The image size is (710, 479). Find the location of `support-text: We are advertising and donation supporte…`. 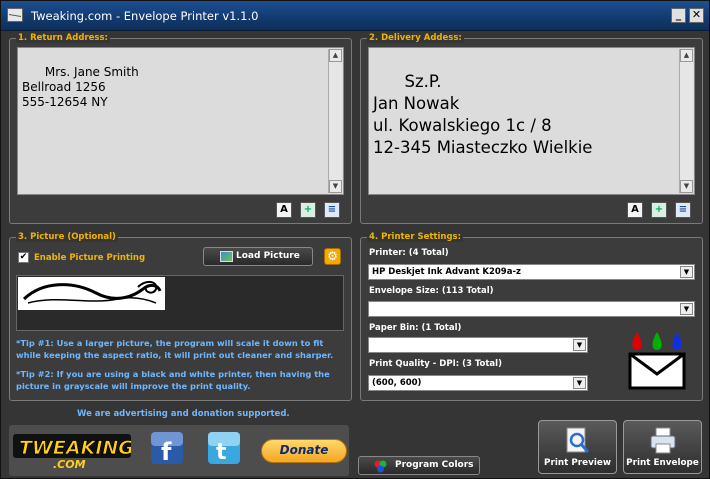

support-text: We are advertising and donation supporte… is located at coordinates (183, 414).